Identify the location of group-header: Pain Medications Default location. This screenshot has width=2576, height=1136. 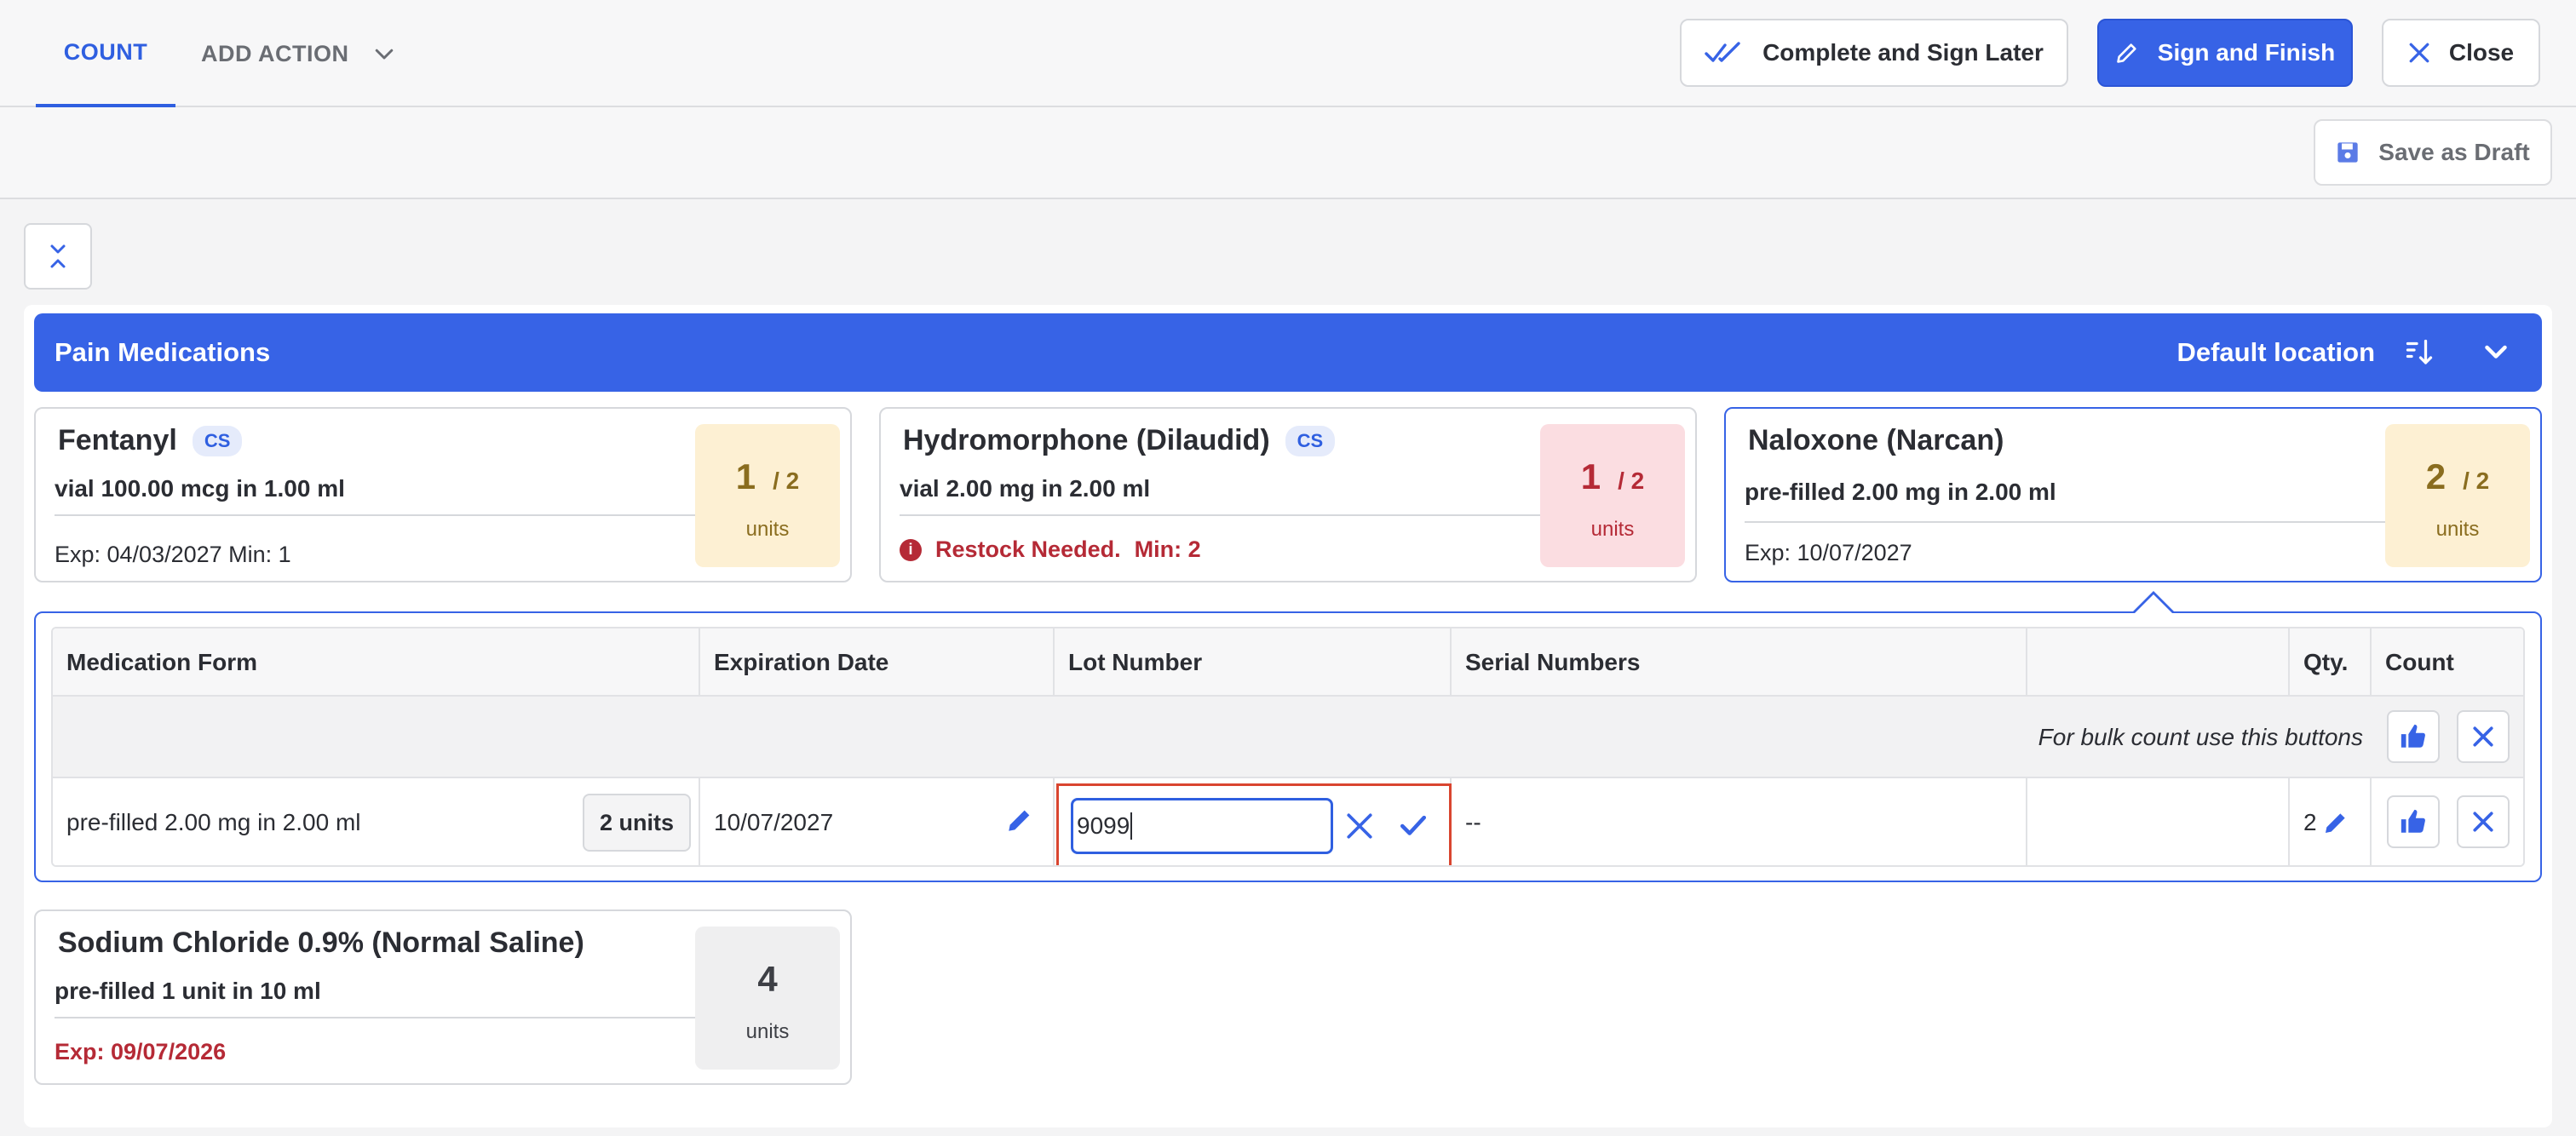
(1288, 352).